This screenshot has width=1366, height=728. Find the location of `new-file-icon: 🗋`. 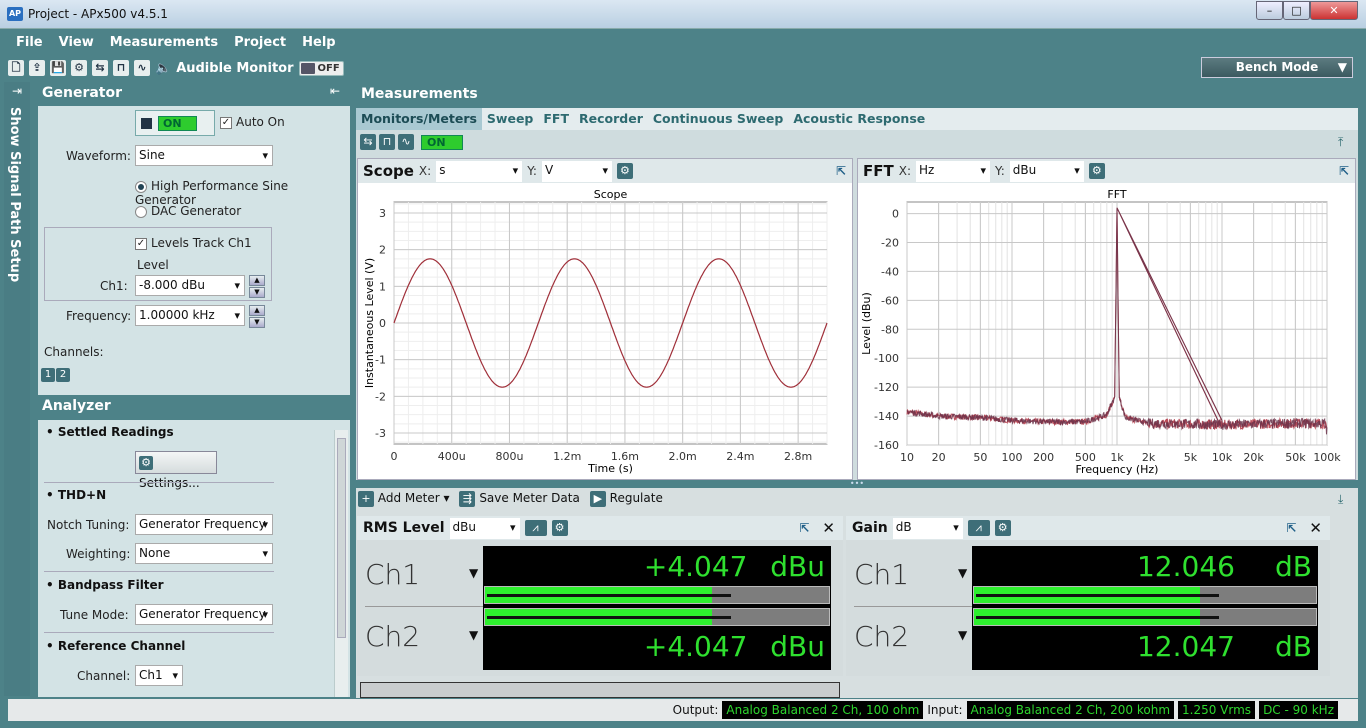

new-file-icon: 🗋 is located at coordinates (16, 68).